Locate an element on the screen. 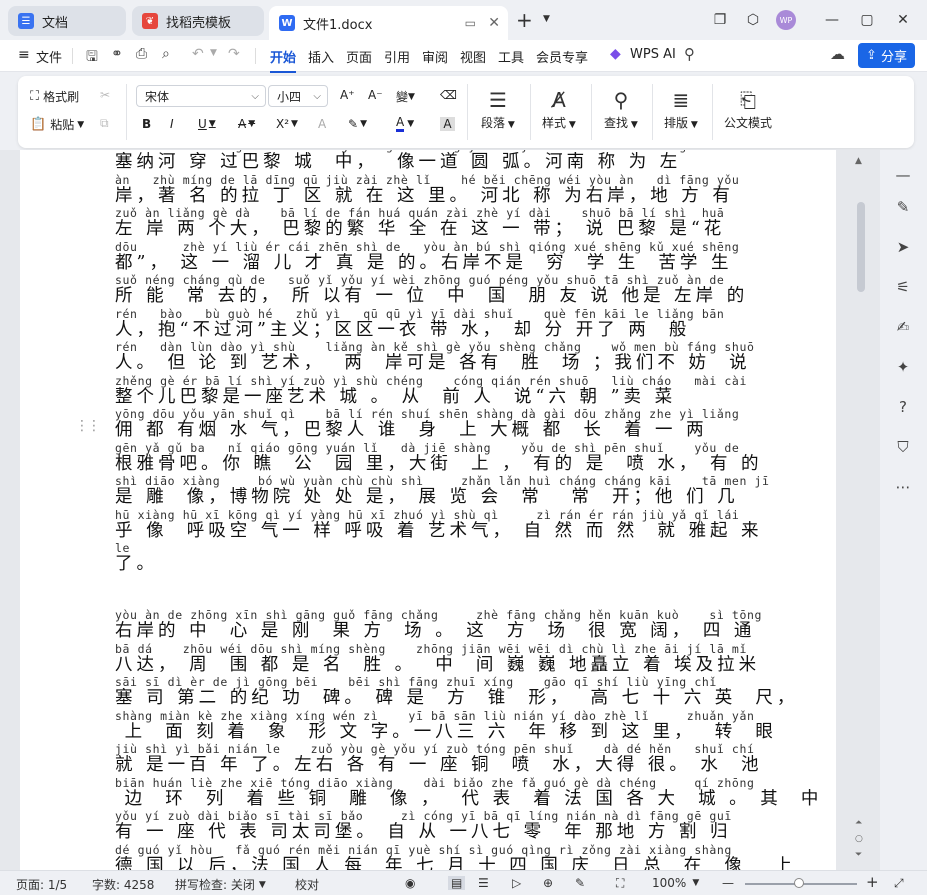 The height and width of the screenshot is (895, 927). hanzi-line: 塞纳河 穿 过巴黎 城 中， 像一道 圆 弧。河南 称 为 左 is located at coordinates (398, 162).